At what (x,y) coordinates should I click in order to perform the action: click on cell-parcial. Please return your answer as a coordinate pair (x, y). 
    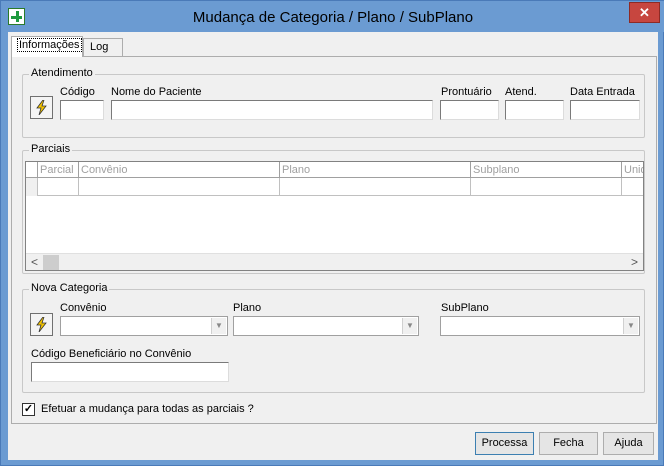
    Looking at the image, I should click on (58, 187).